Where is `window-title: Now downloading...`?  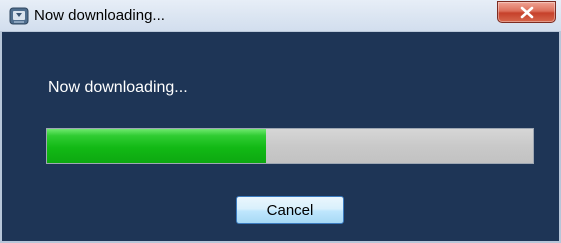 window-title: Now downloading... is located at coordinates (99, 15).